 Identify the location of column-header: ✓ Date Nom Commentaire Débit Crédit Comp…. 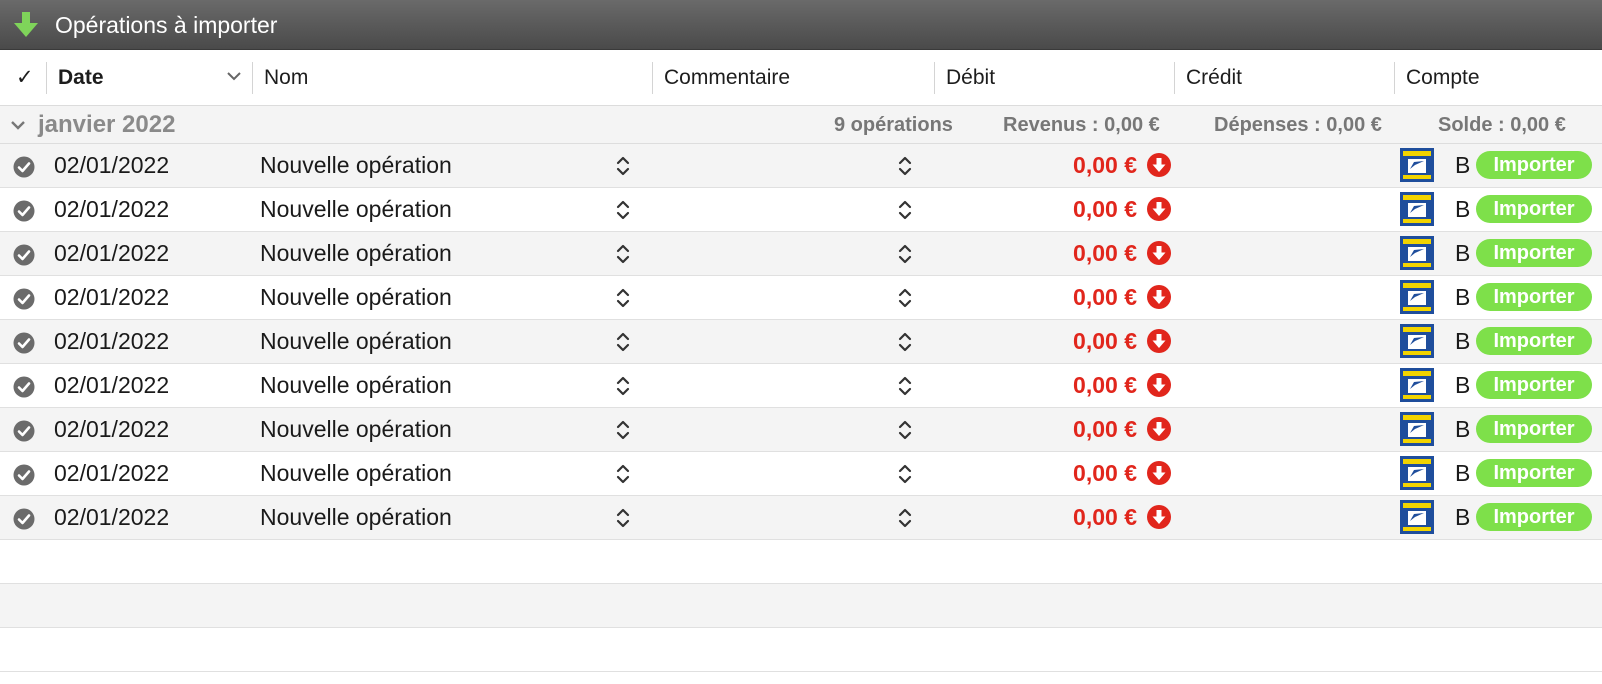
(801, 78).